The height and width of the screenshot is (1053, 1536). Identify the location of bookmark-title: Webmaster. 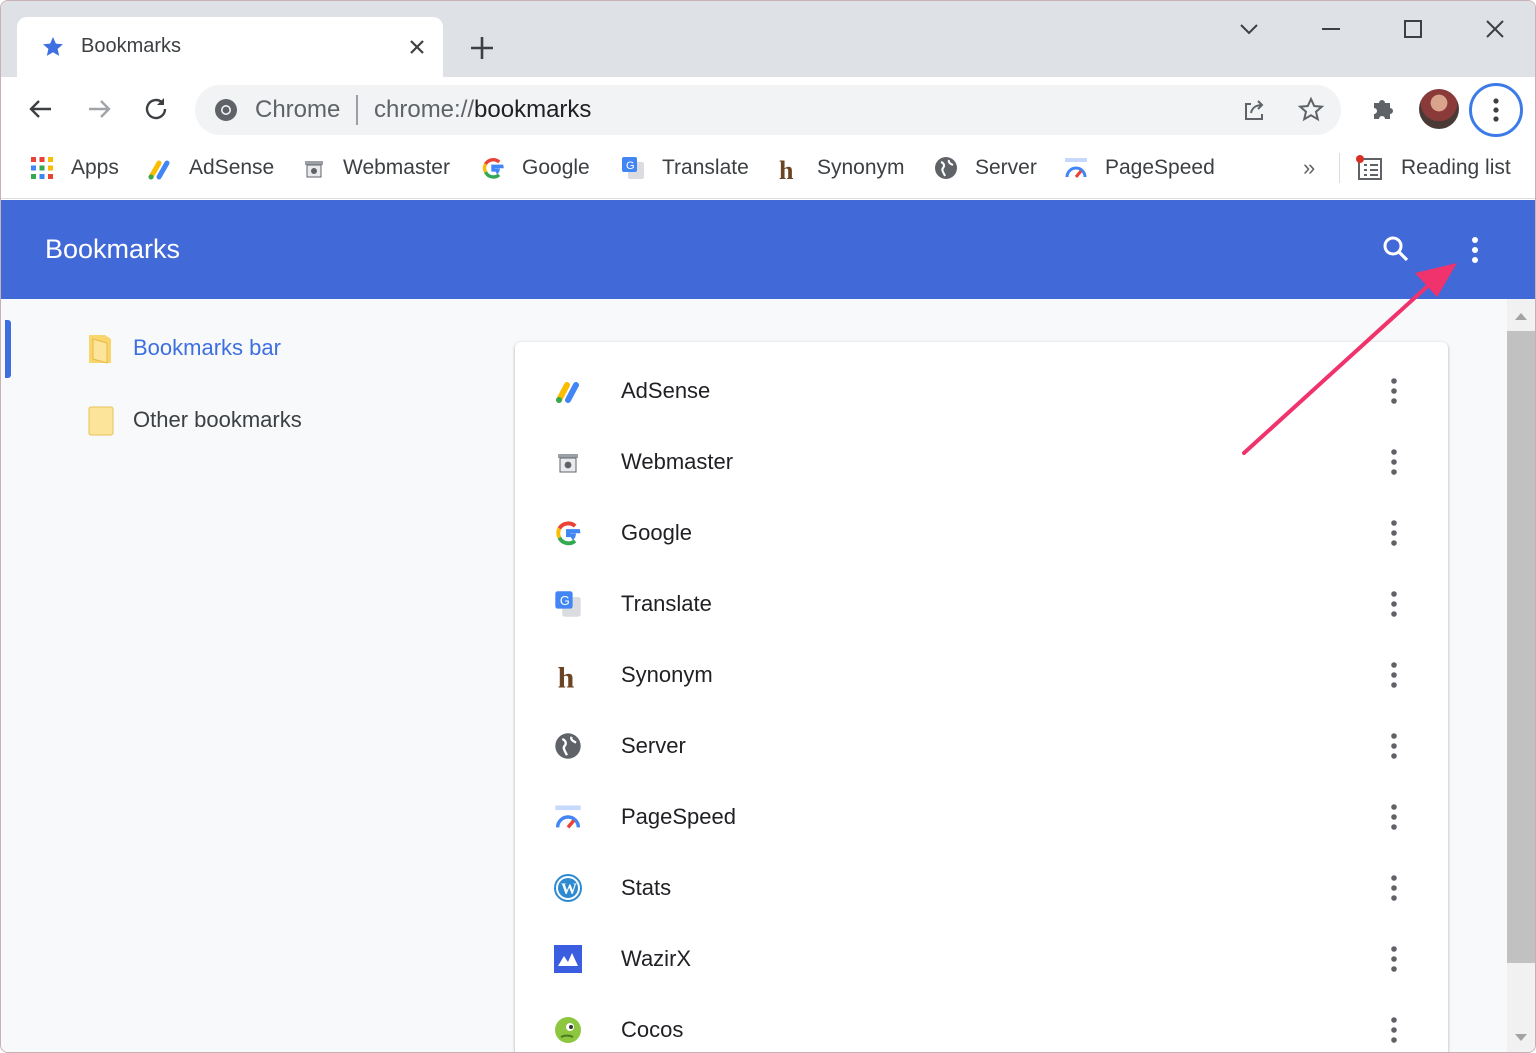
(677, 461).